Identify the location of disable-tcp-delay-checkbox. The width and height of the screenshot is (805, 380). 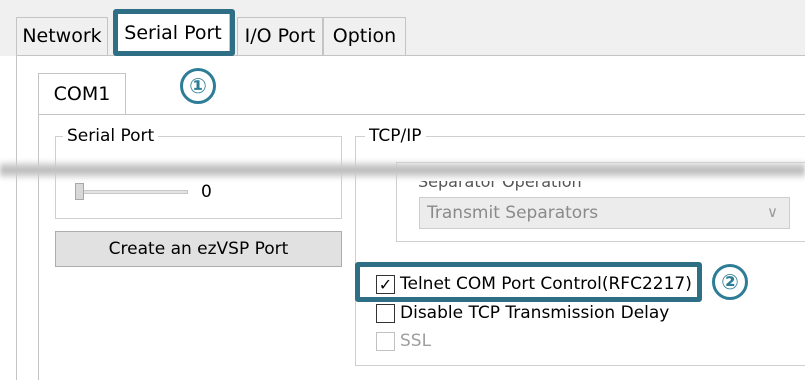
(385, 313).